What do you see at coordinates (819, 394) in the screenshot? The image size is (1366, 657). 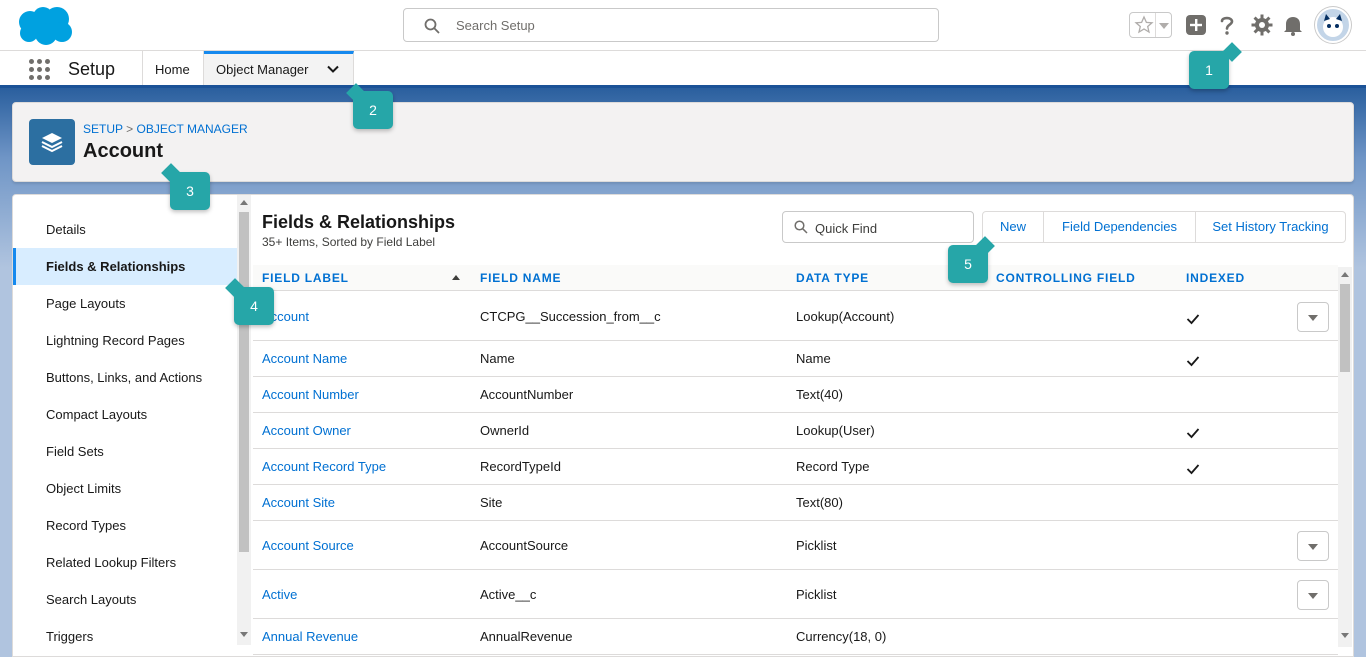 I see `field-data-type: Text(40)` at bounding box center [819, 394].